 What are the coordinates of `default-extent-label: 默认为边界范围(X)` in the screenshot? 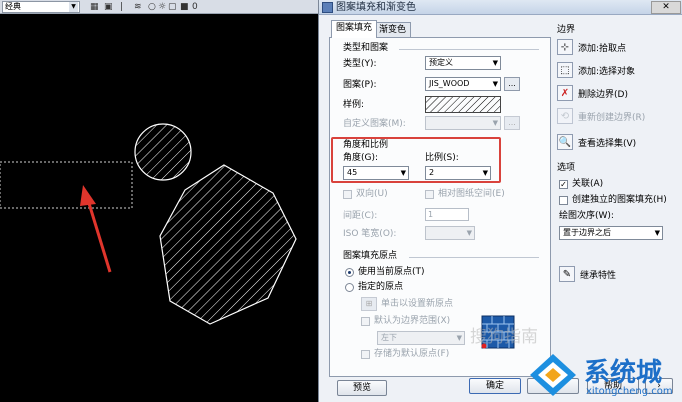 It's located at (412, 321).